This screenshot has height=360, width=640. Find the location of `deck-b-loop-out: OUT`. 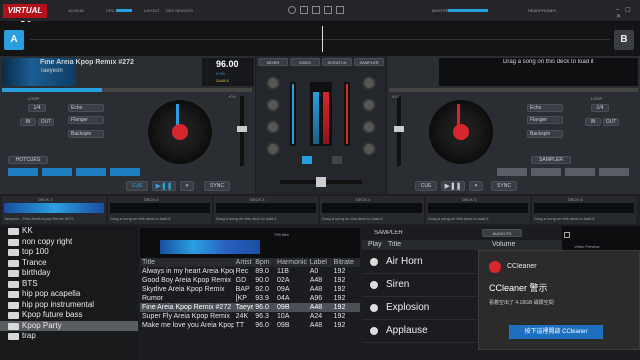

deck-b-loop-out: OUT is located at coordinates (611, 122).